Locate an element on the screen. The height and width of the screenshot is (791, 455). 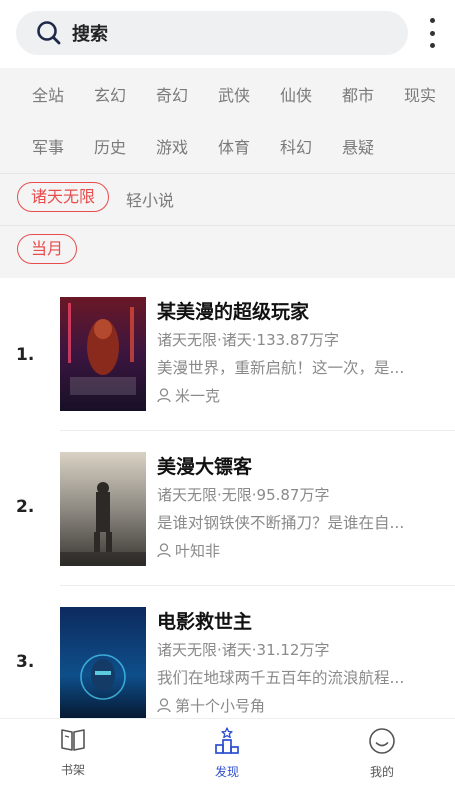
category-tiyu: 体育 is located at coordinates (234, 146).